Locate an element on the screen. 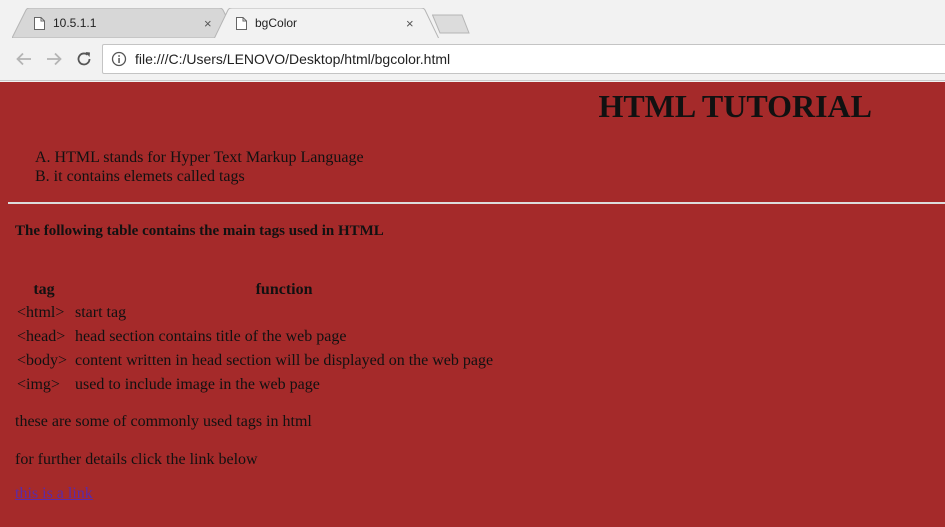  info-icon is located at coordinates (119, 59).